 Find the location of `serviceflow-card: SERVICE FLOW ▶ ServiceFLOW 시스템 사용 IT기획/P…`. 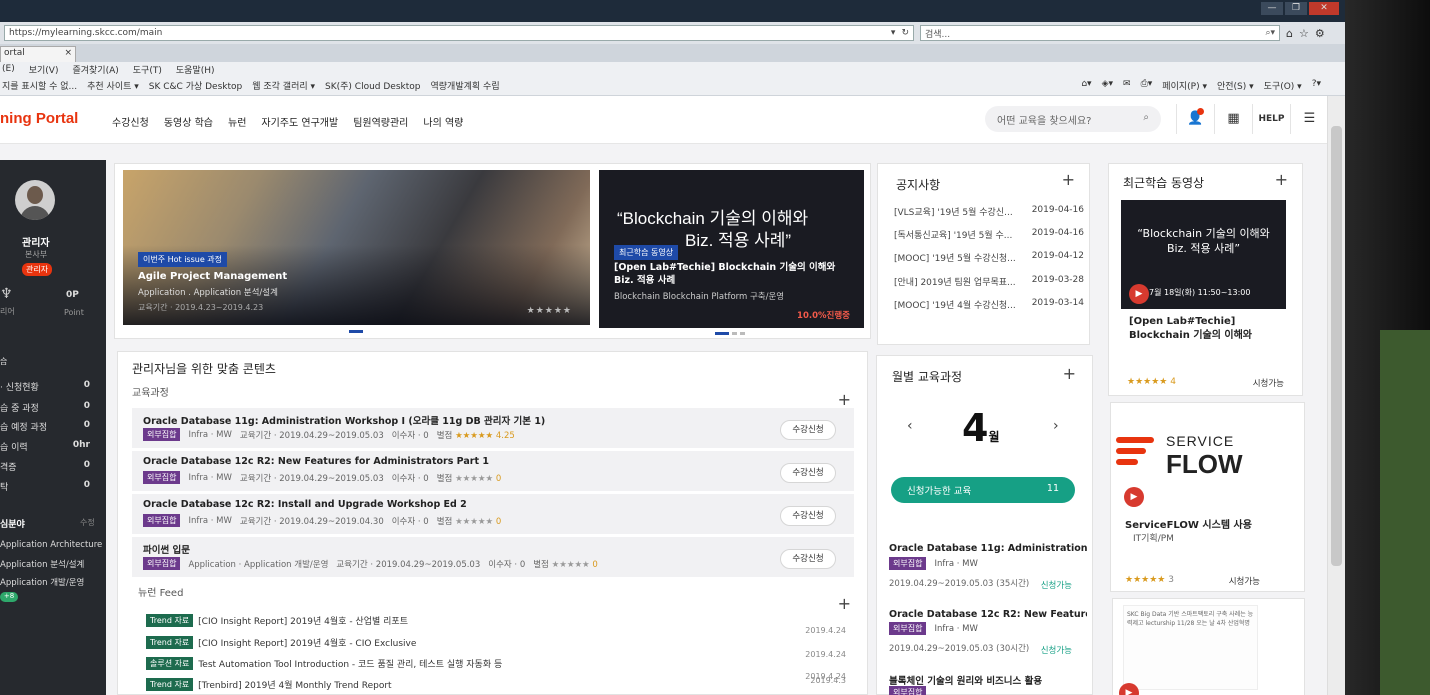

serviceflow-card: SERVICE FLOW ▶ ServiceFLOW 시스템 사용 IT기획/P… is located at coordinates (1207, 497).